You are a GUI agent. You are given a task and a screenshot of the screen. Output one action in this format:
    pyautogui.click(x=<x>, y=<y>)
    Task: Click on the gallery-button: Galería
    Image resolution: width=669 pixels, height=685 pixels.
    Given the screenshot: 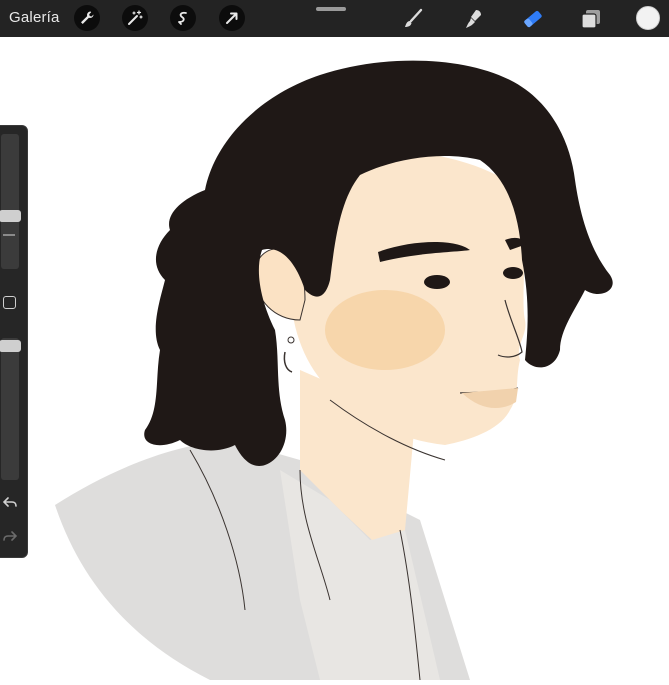 What is the action you would take?
    pyautogui.click(x=34, y=17)
    